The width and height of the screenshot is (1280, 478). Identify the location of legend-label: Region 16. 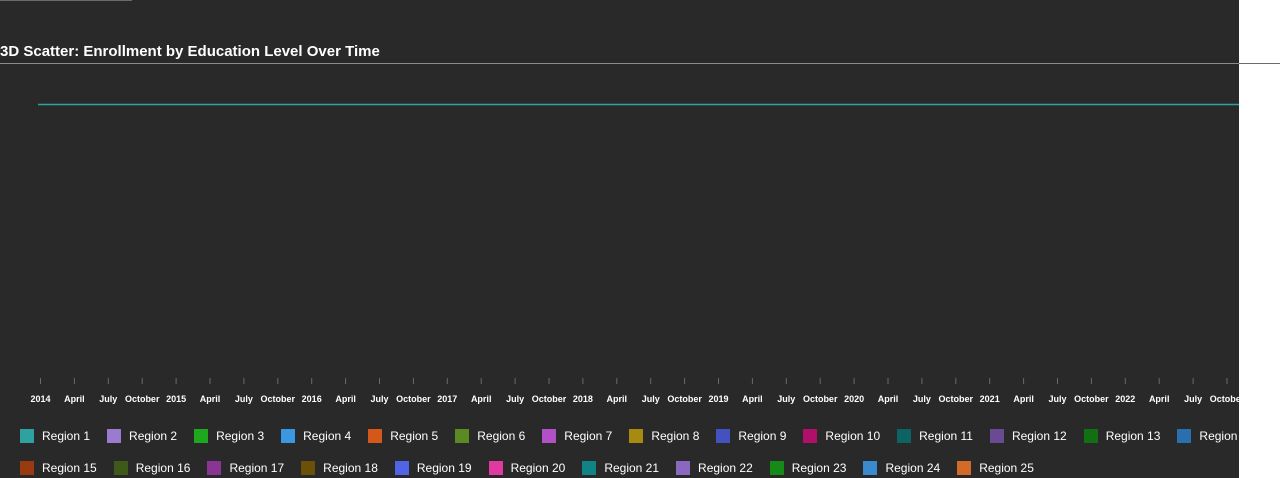
(163, 468).